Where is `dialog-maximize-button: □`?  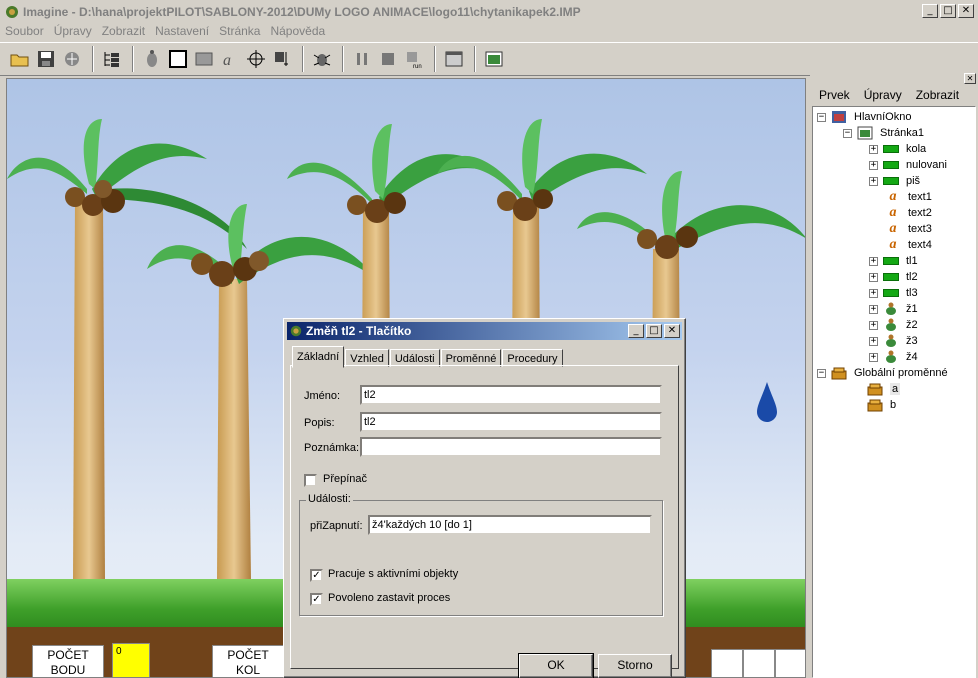 dialog-maximize-button: □ is located at coordinates (654, 331).